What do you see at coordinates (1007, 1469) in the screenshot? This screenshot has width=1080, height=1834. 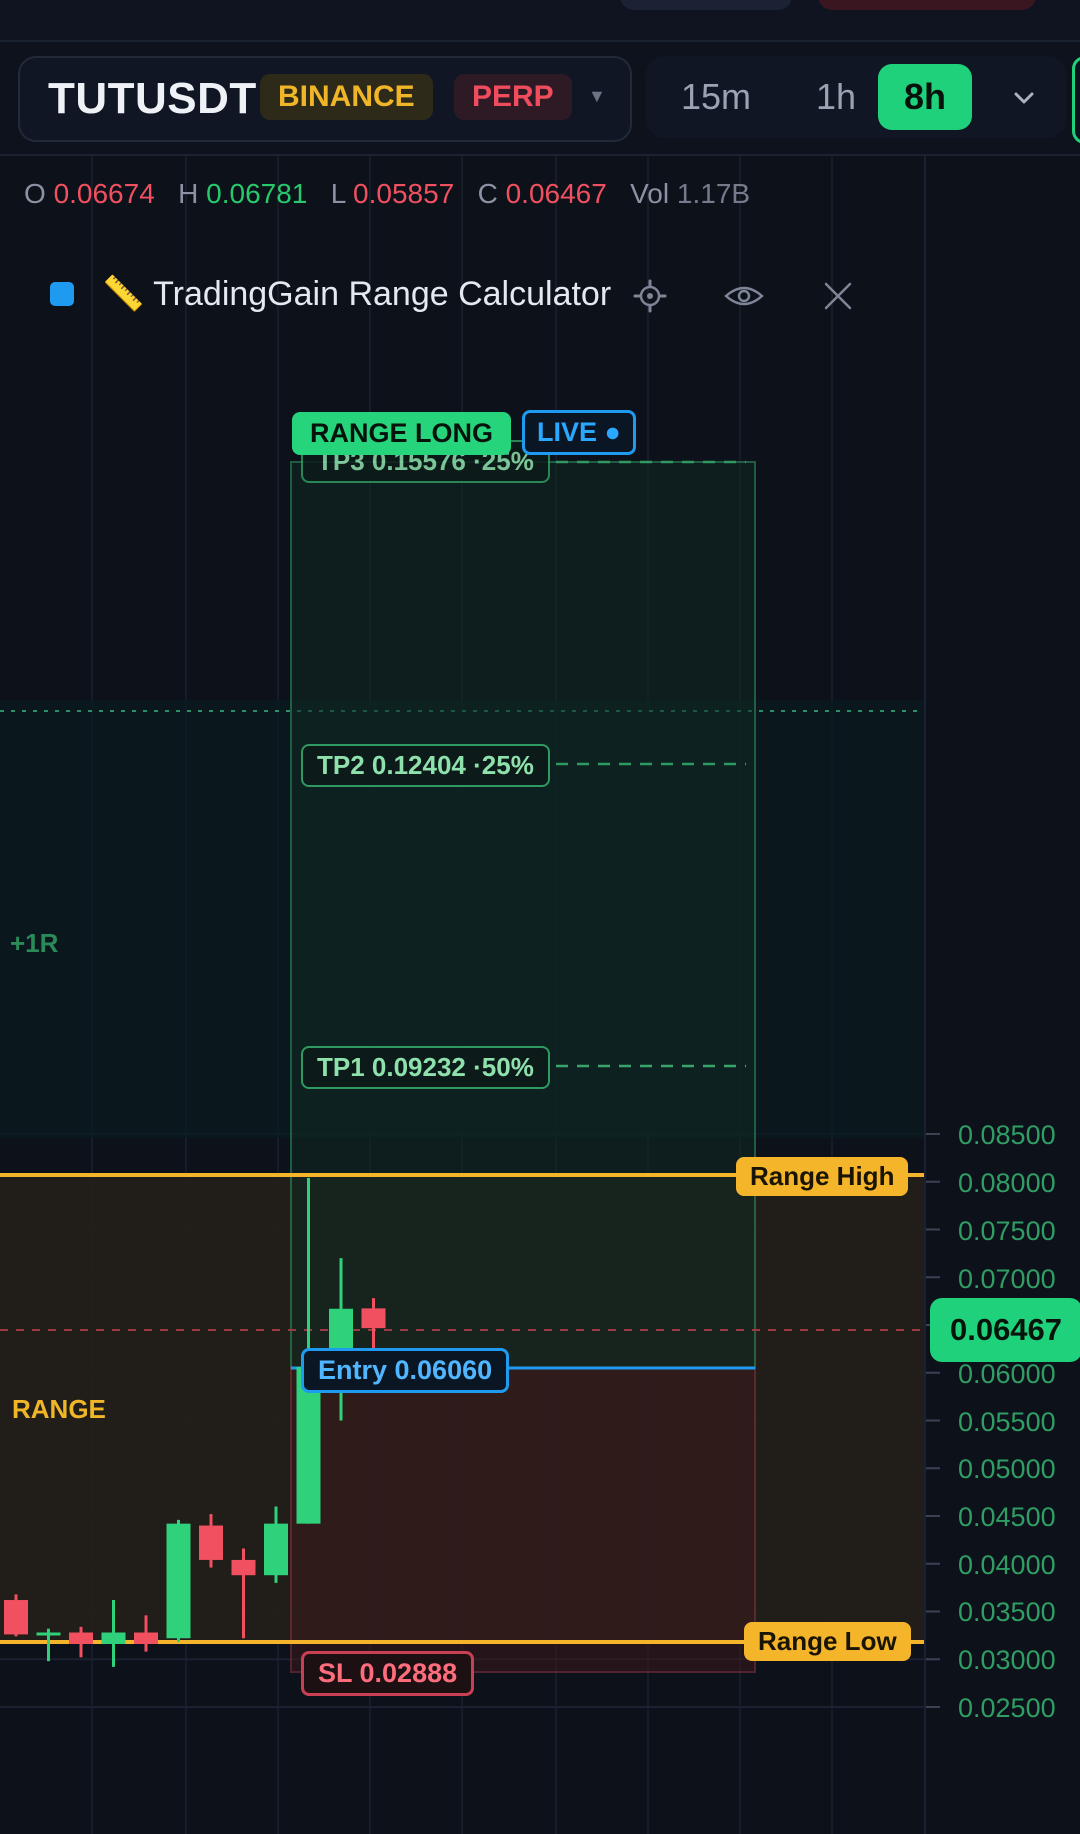 I see `price-tick: 0.05000` at bounding box center [1007, 1469].